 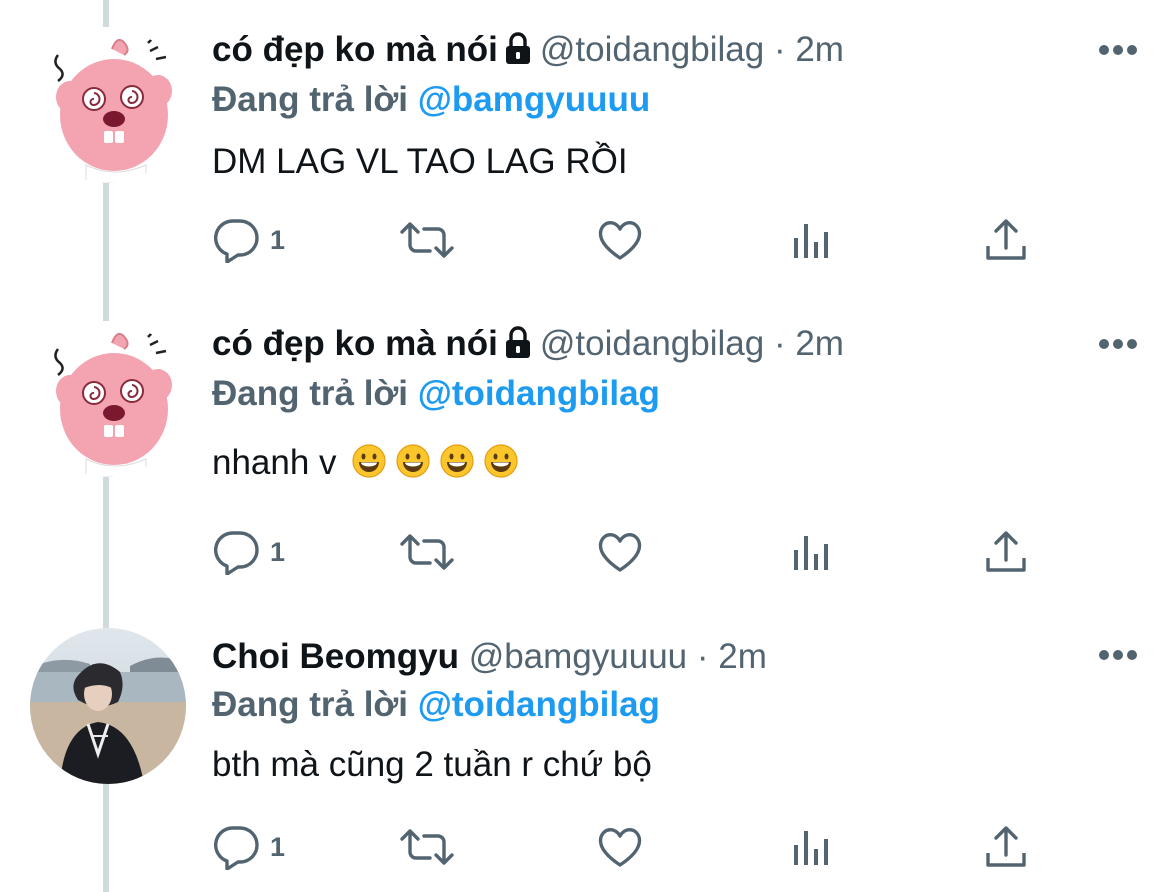 I want to click on tweet-text-container: nhanh v, so click(x=370, y=463).